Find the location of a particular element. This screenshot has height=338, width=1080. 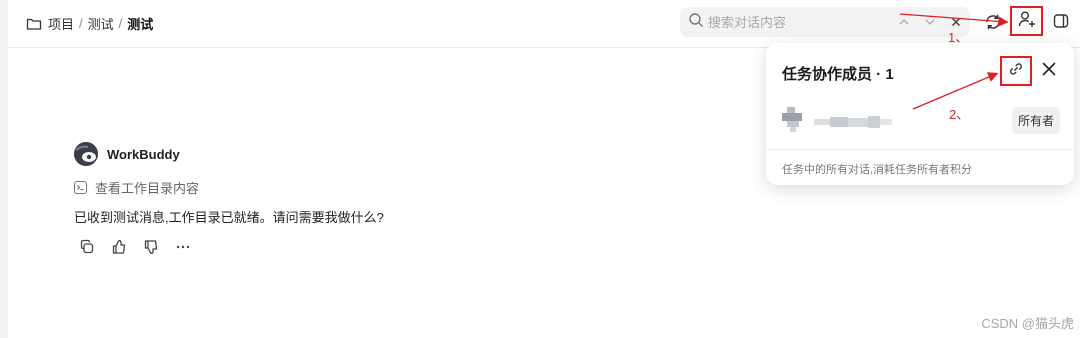

chevron-up-icon is located at coordinates (904, 22).